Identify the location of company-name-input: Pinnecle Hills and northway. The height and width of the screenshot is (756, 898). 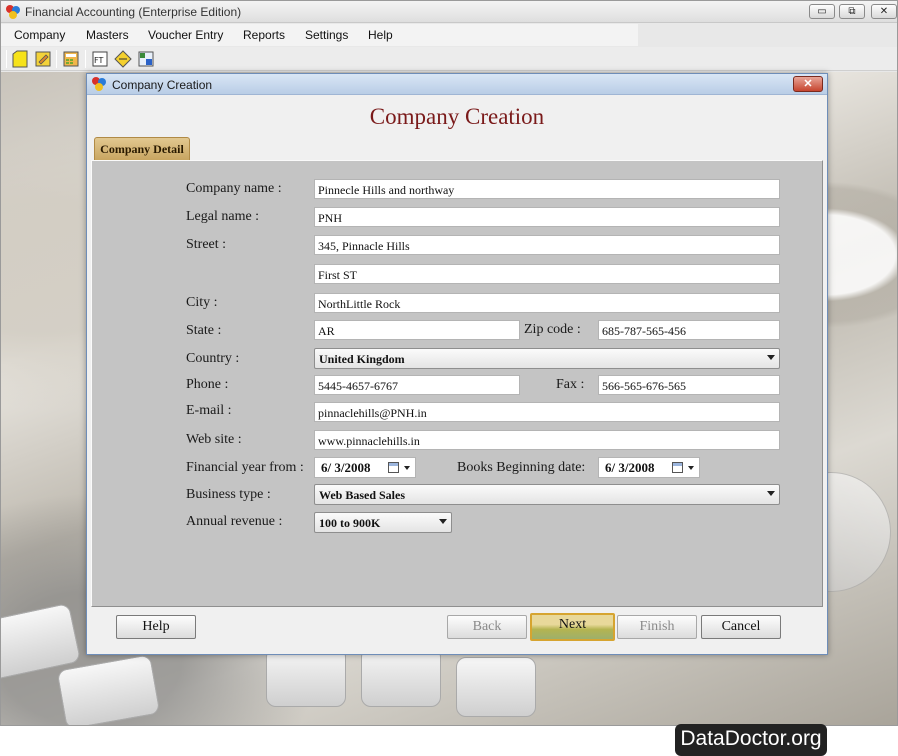
(547, 189).